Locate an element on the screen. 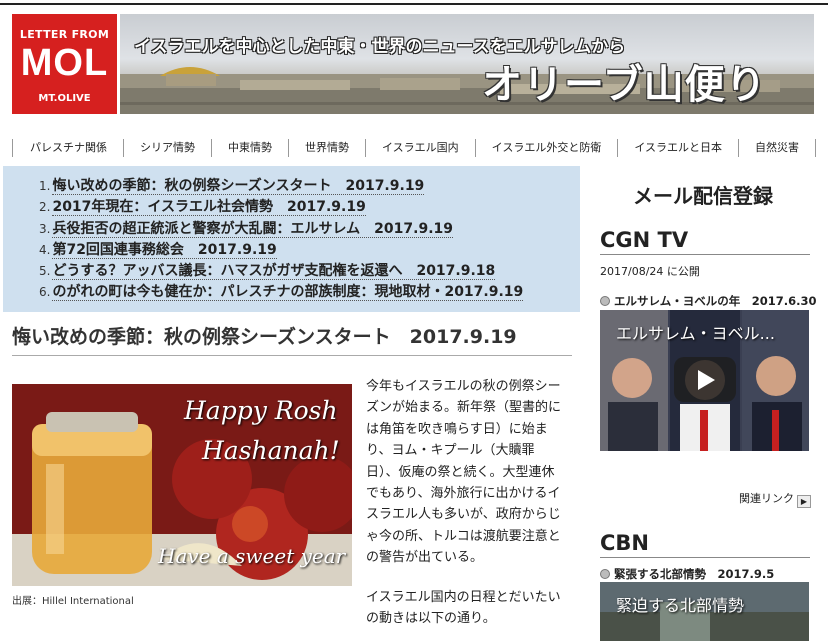 The image size is (828, 641). headline-number: 6. is located at coordinates (45, 292).